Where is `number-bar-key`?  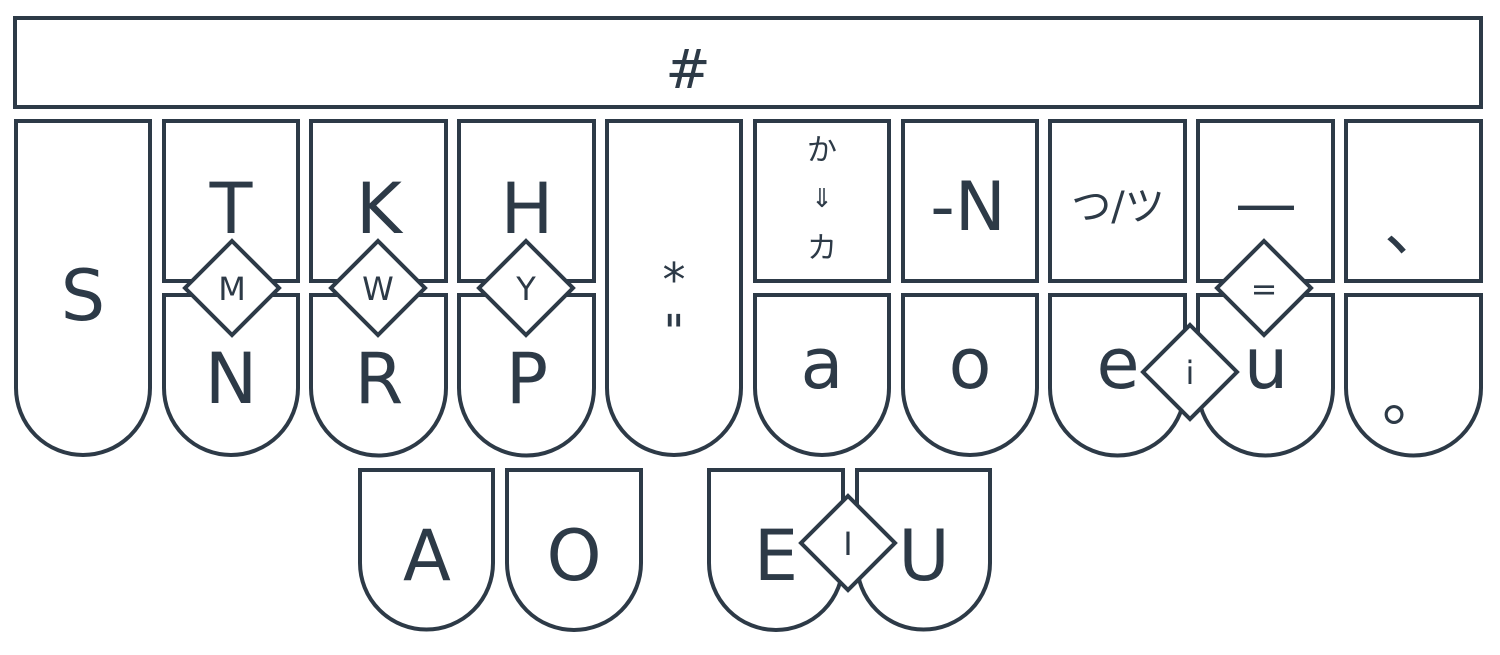 number-bar-key is located at coordinates (748, 62).